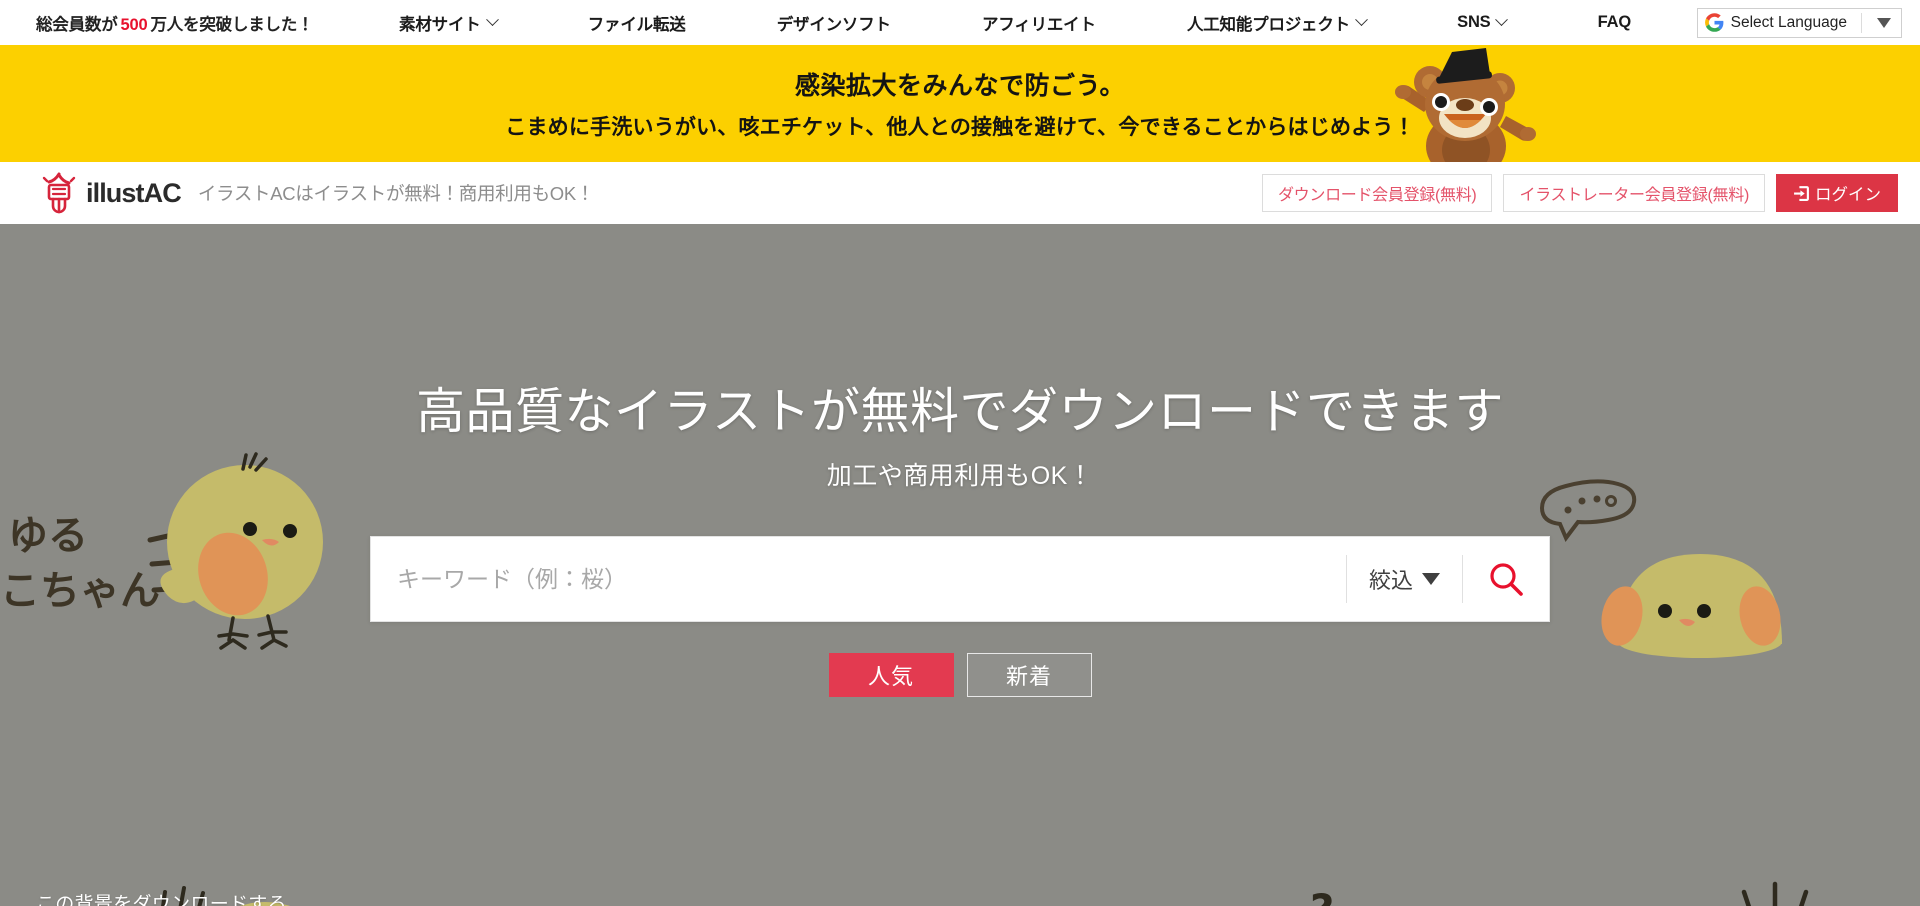 The height and width of the screenshot is (906, 1920). What do you see at coordinates (77, 24) in the screenshot?
I see `promo-prefix: 総会員数が` at bounding box center [77, 24].